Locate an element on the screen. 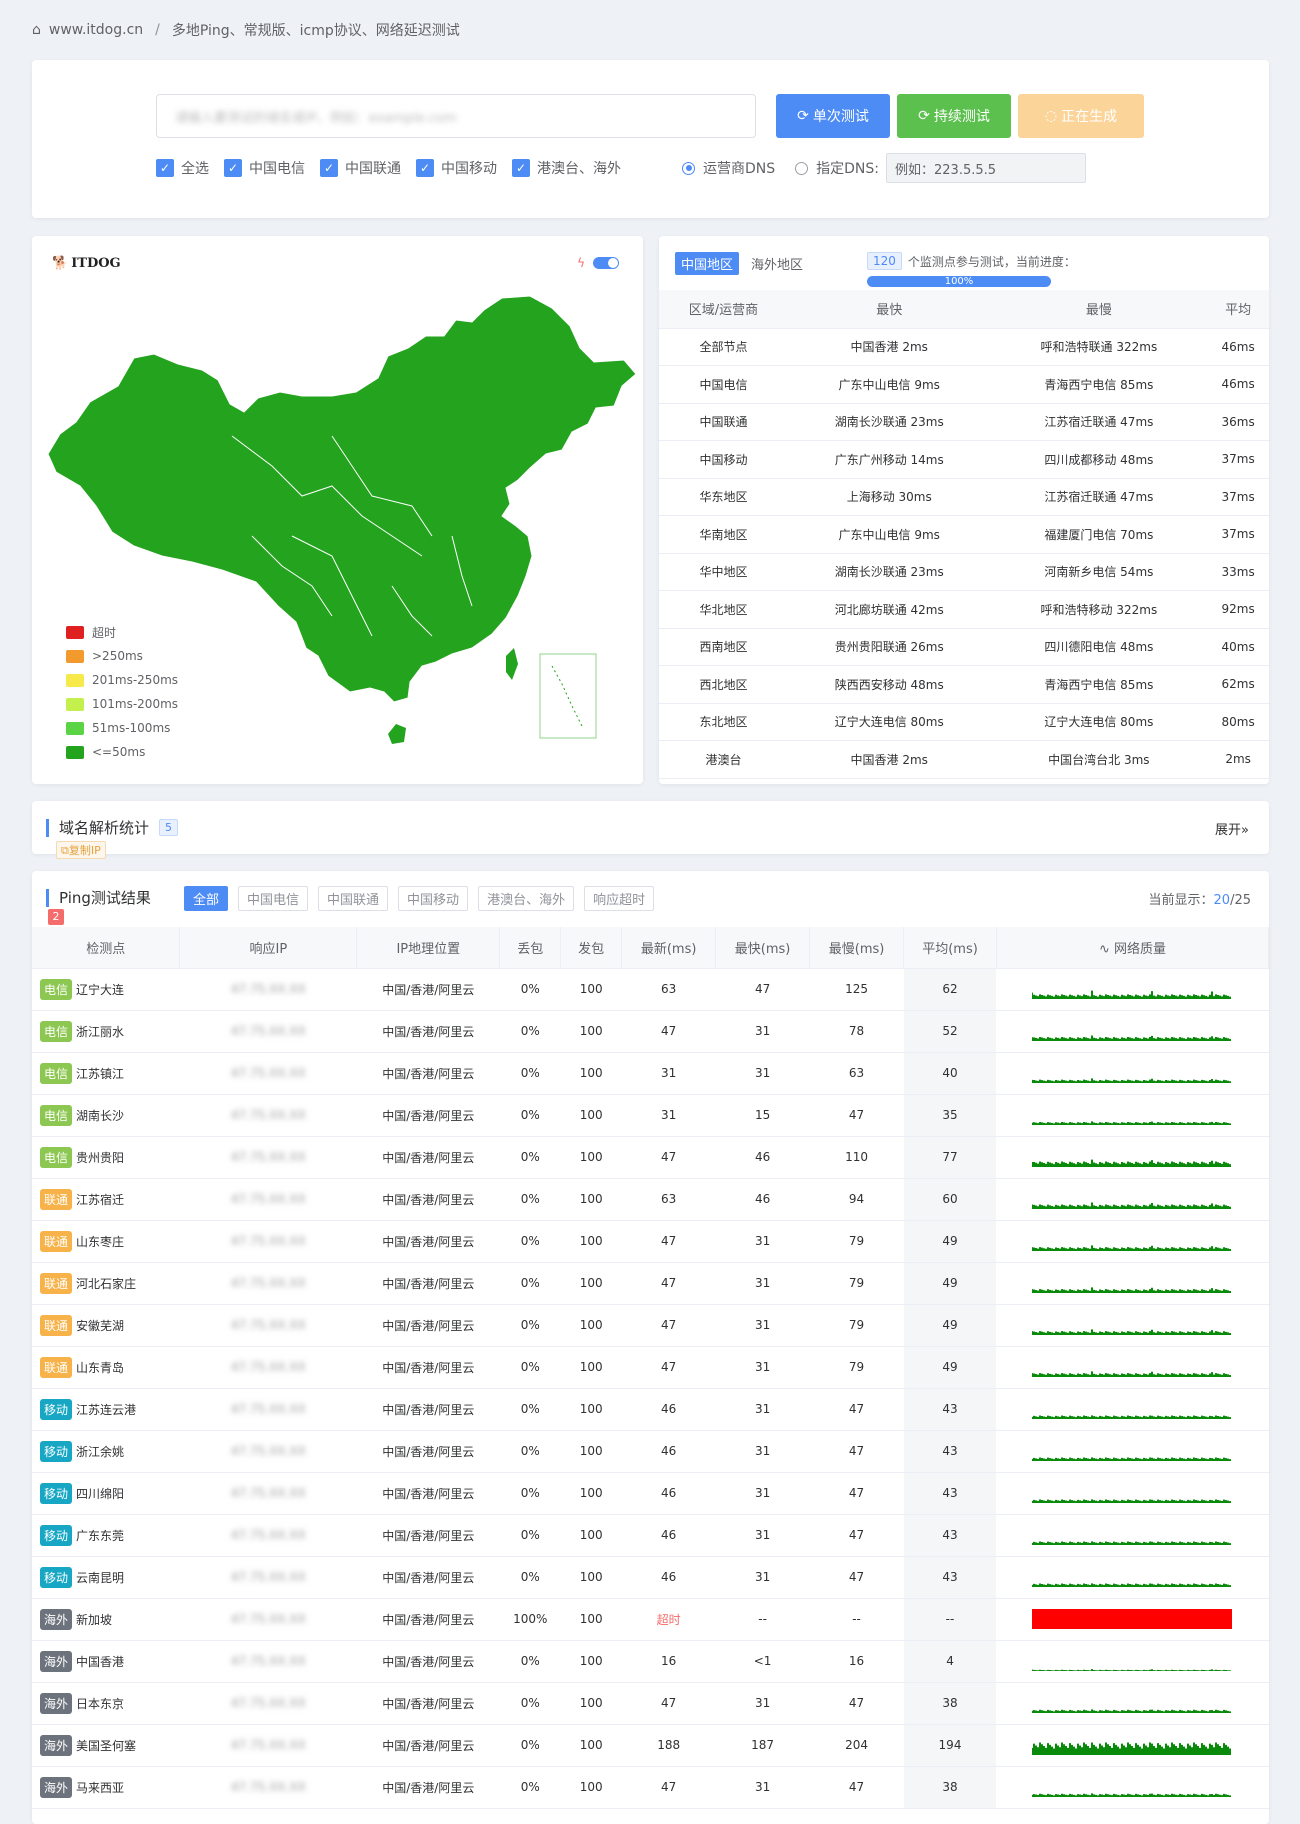 Image resolution: width=1300 pixels, height=1824 pixels. error-badge: 2 is located at coordinates (56, 917).